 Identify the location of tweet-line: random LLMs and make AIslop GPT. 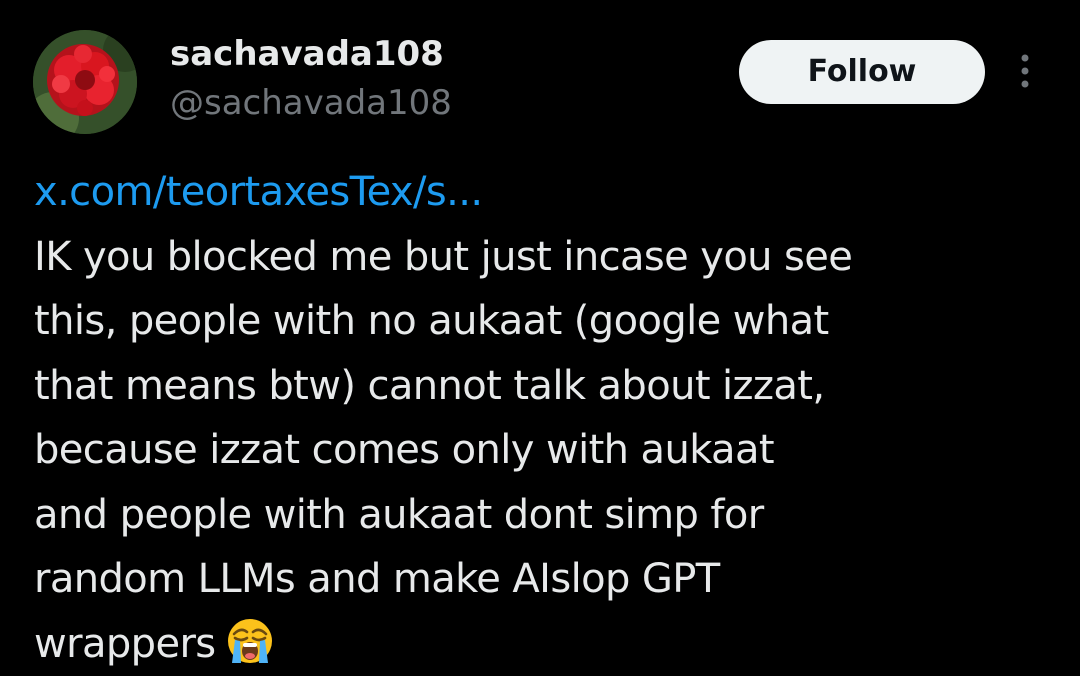
(539, 579).